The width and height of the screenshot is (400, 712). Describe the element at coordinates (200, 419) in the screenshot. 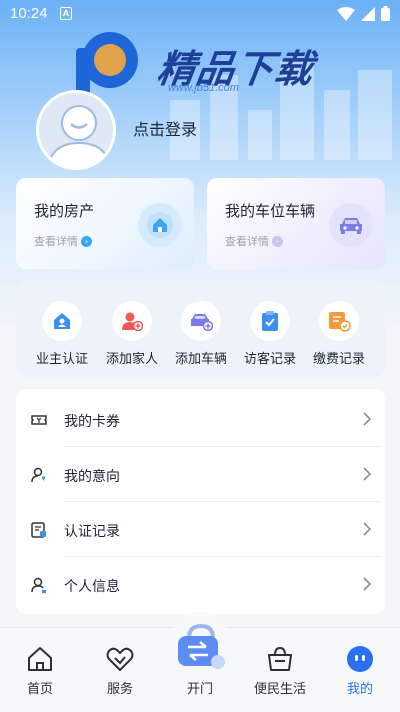

I see `menu-item-coupons: 我的卡券` at that location.